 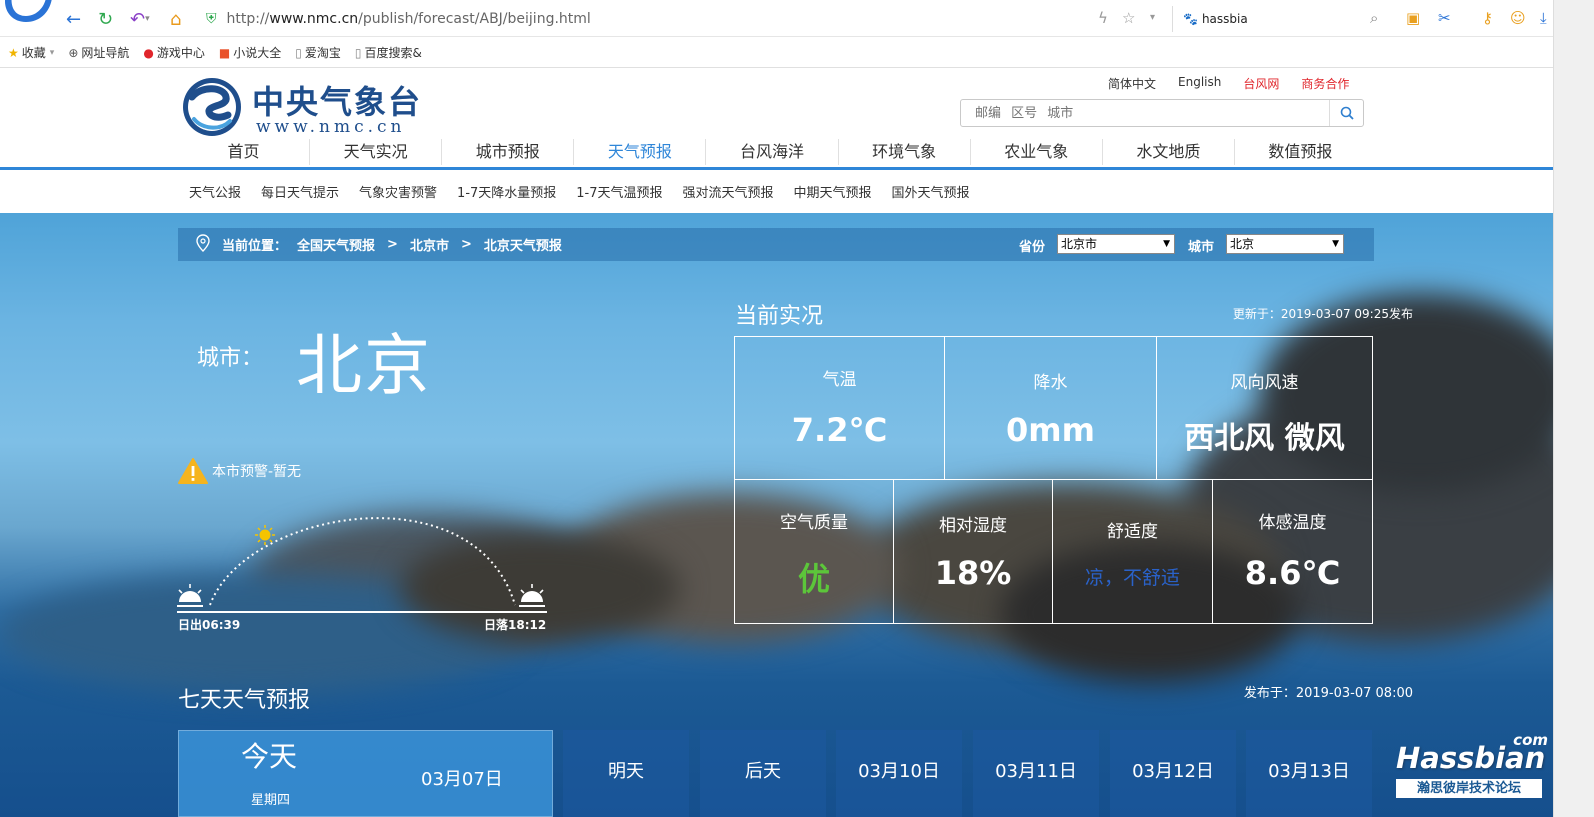 I want to click on day-tab: 03月10日, so click(x=899, y=773).